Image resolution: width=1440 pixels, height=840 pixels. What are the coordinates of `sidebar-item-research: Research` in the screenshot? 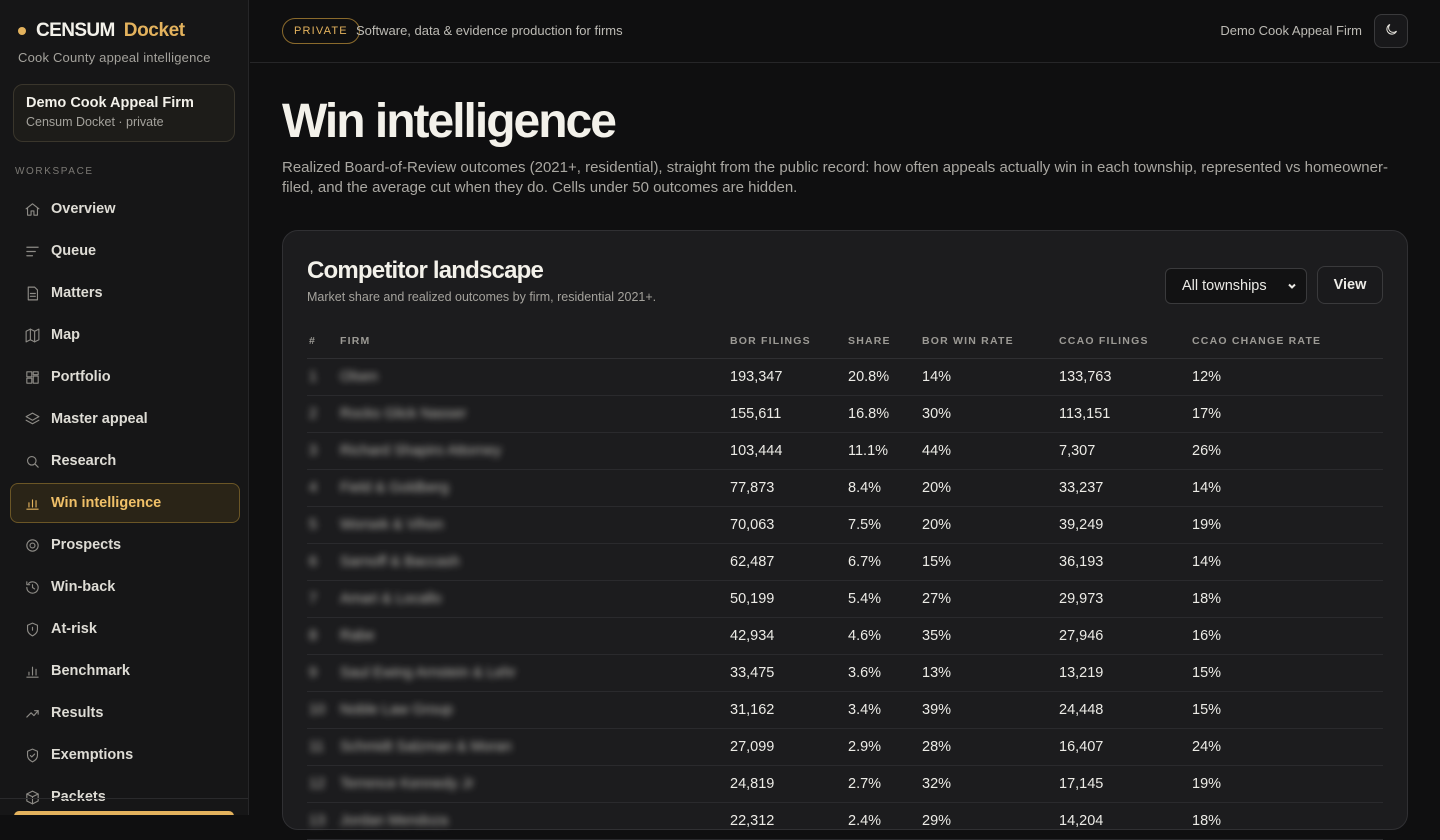 It's located at (125, 461).